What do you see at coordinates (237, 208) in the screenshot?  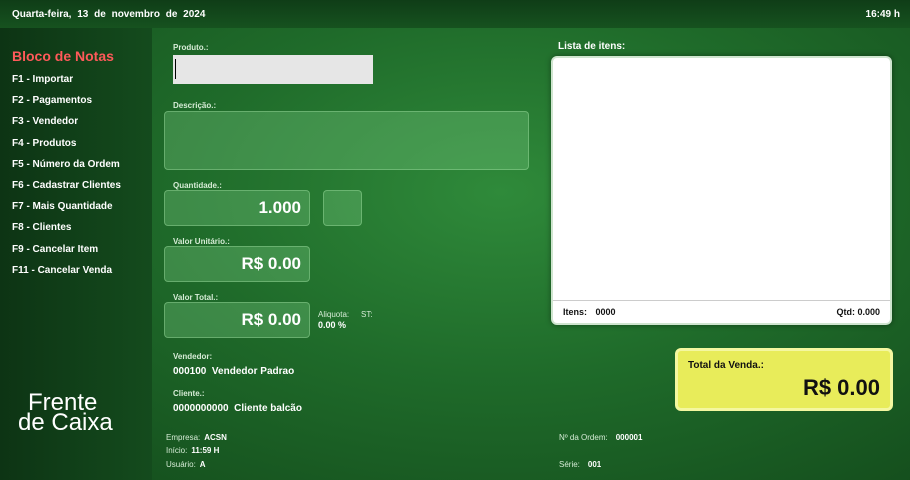 I see `quantidade-field: 1.000` at bounding box center [237, 208].